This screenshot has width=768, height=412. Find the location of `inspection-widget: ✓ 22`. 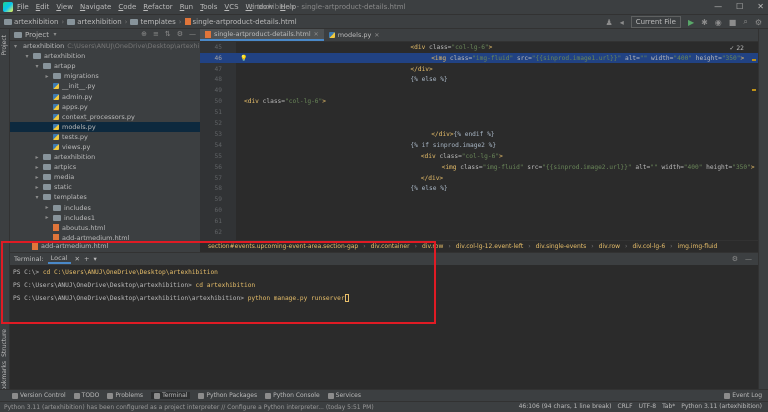

inspection-widget: ✓ 22 is located at coordinates (736, 48).